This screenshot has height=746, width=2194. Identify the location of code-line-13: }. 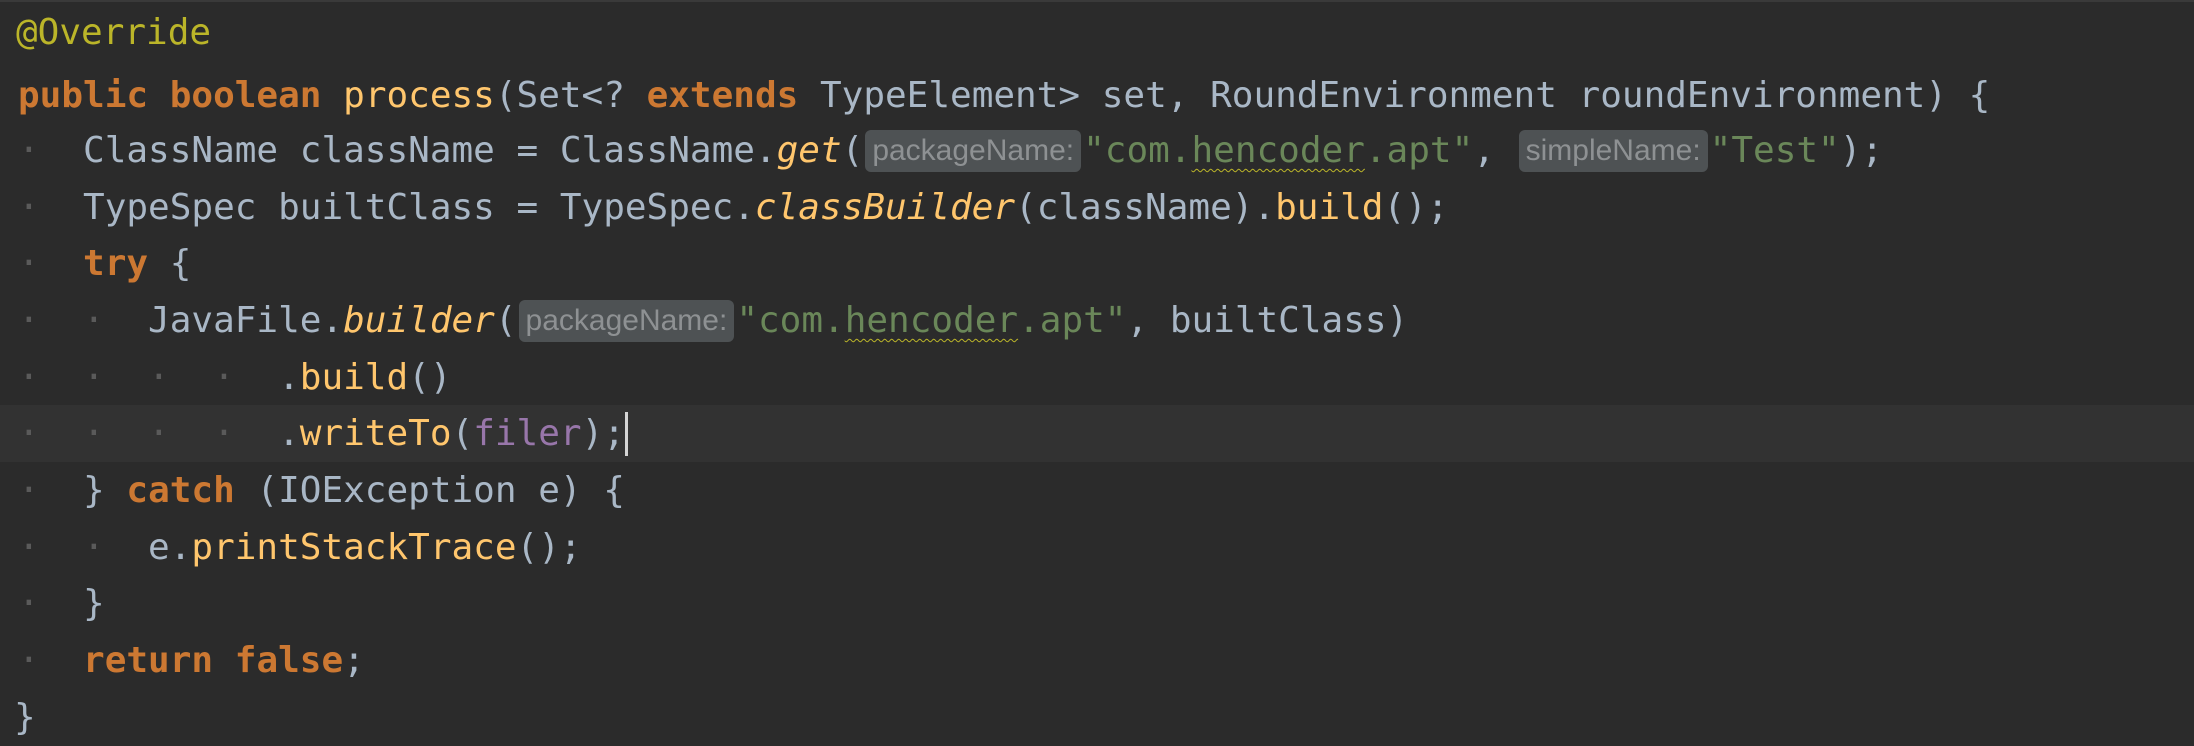
(1097, 717).